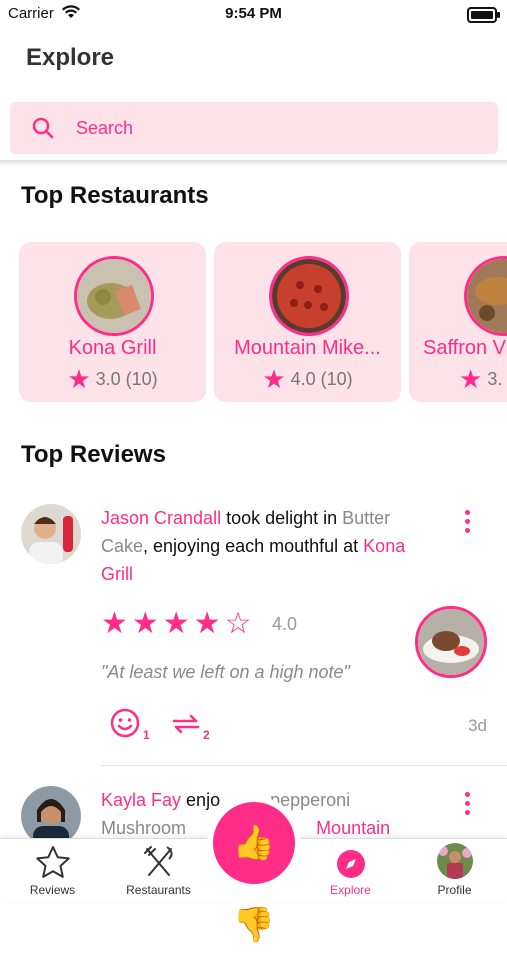 This screenshot has height=966, width=507. What do you see at coordinates (115, 195) in the screenshot?
I see `section-title-restaurants: Top Restaurants` at bounding box center [115, 195].